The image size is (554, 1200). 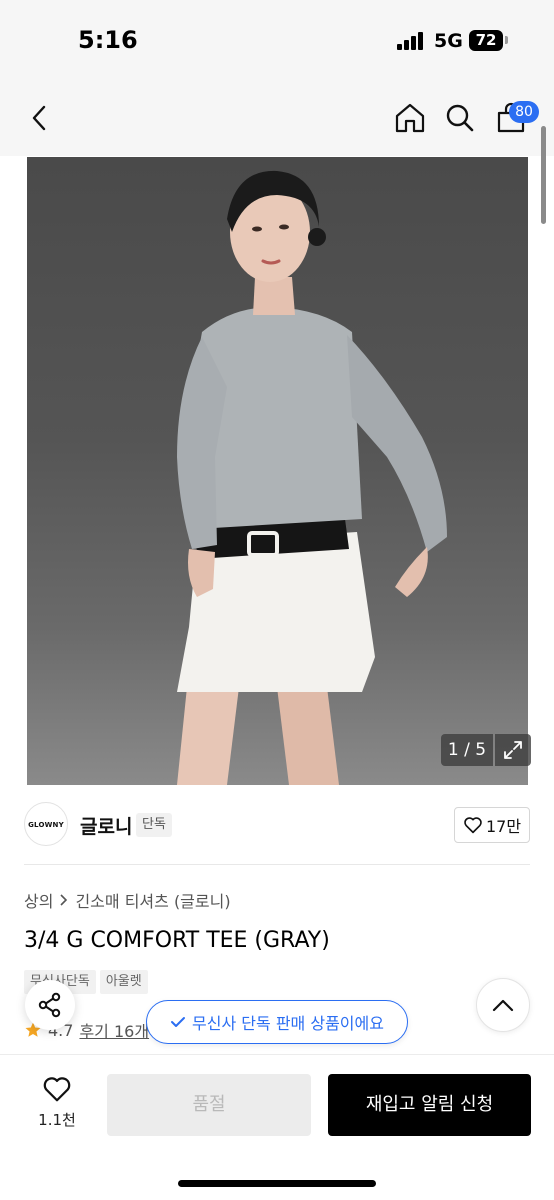 I want to click on brand-logo: GLOWNY, so click(x=46, y=824).